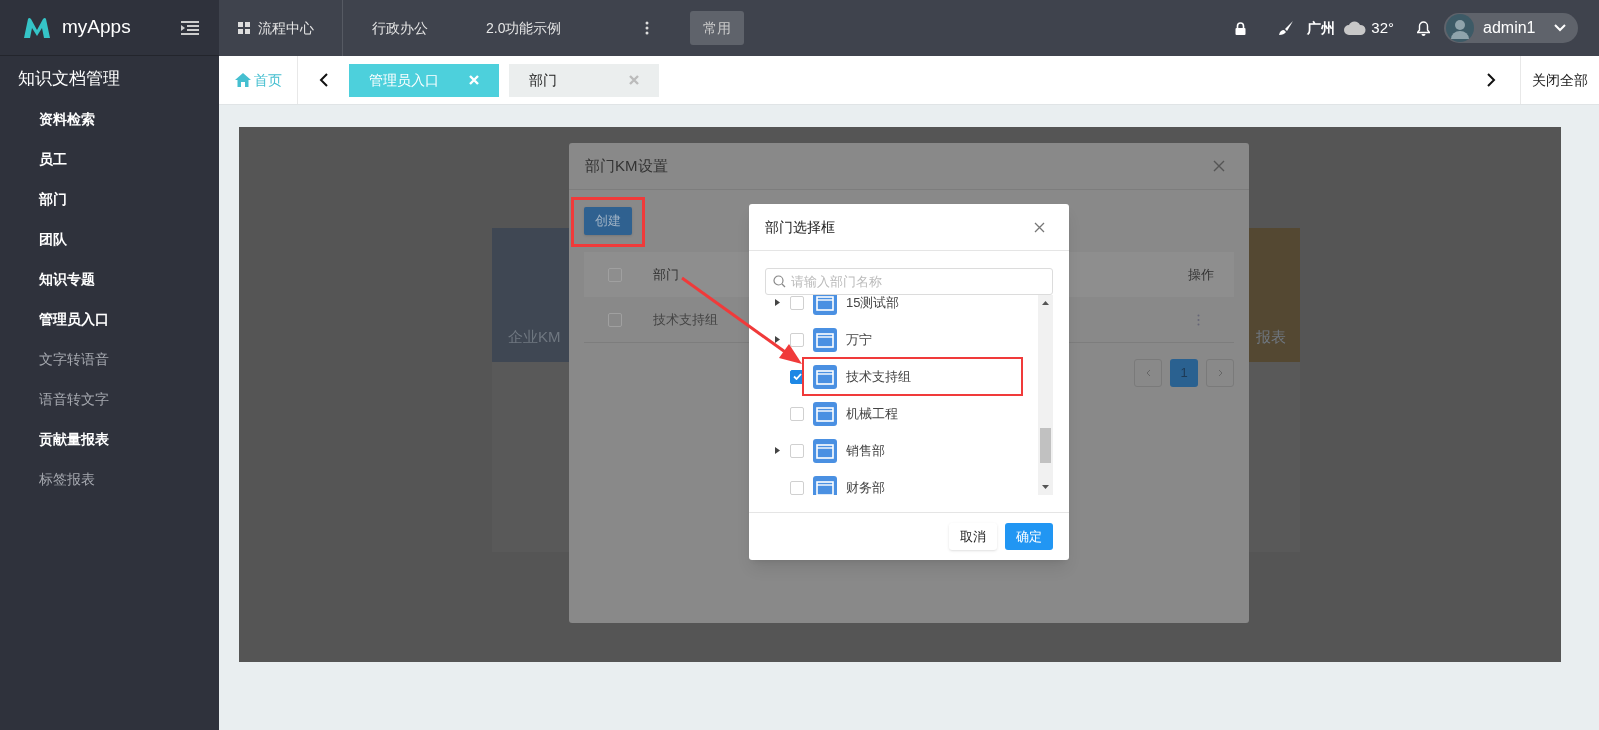  Describe the element at coordinates (109, 279) in the screenshot. I see `sidebar-item: 知识专题` at that location.